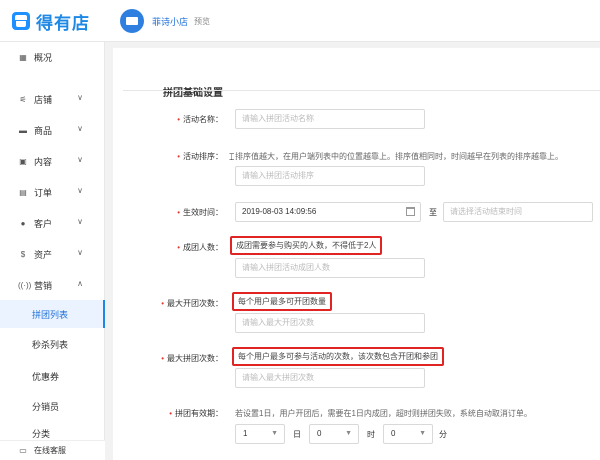 The height and width of the screenshot is (460, 600). I want to click on activity-sort-label: • 活动排序：, so click(200, 156).